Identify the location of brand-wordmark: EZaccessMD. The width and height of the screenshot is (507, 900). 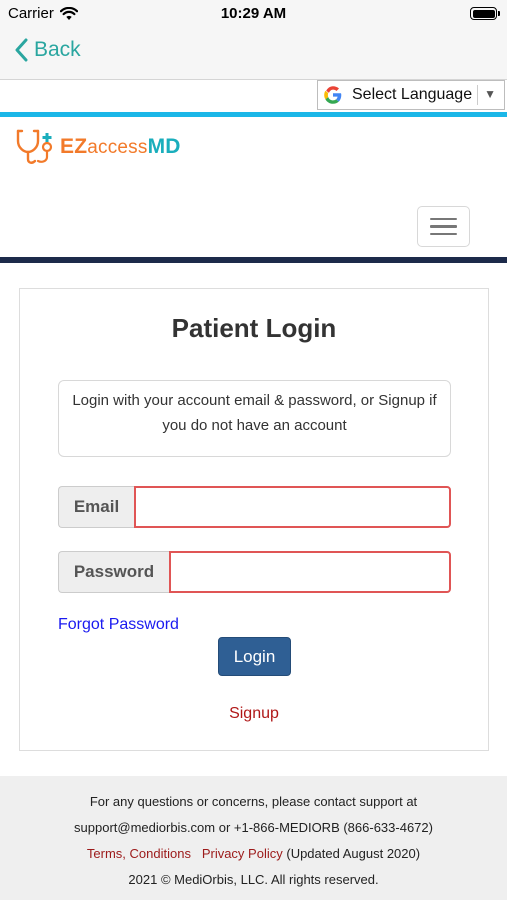
(120, 147).